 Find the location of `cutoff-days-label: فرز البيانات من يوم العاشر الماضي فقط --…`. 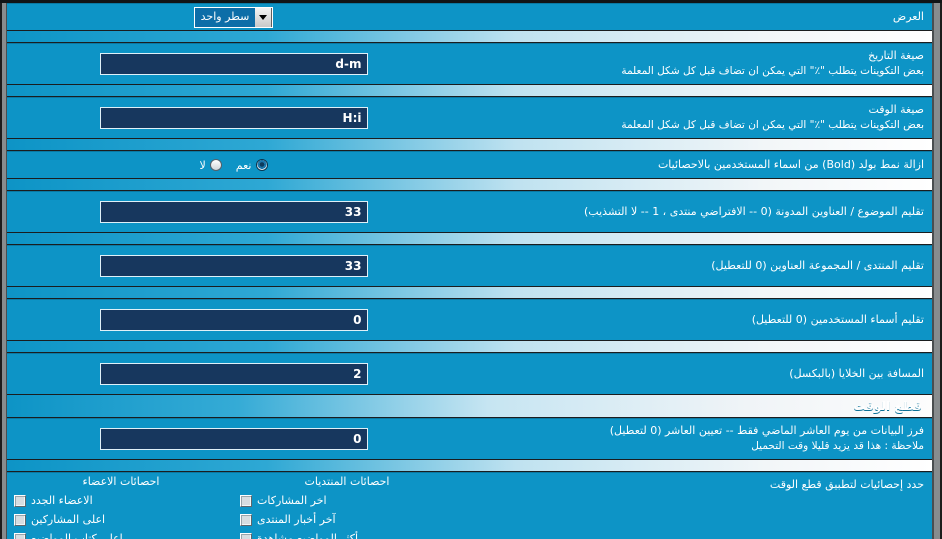

cutoff-days-label: فرز البيانات من يوم العاشر الماضي فقط --… is located at coordinates (766, 431).